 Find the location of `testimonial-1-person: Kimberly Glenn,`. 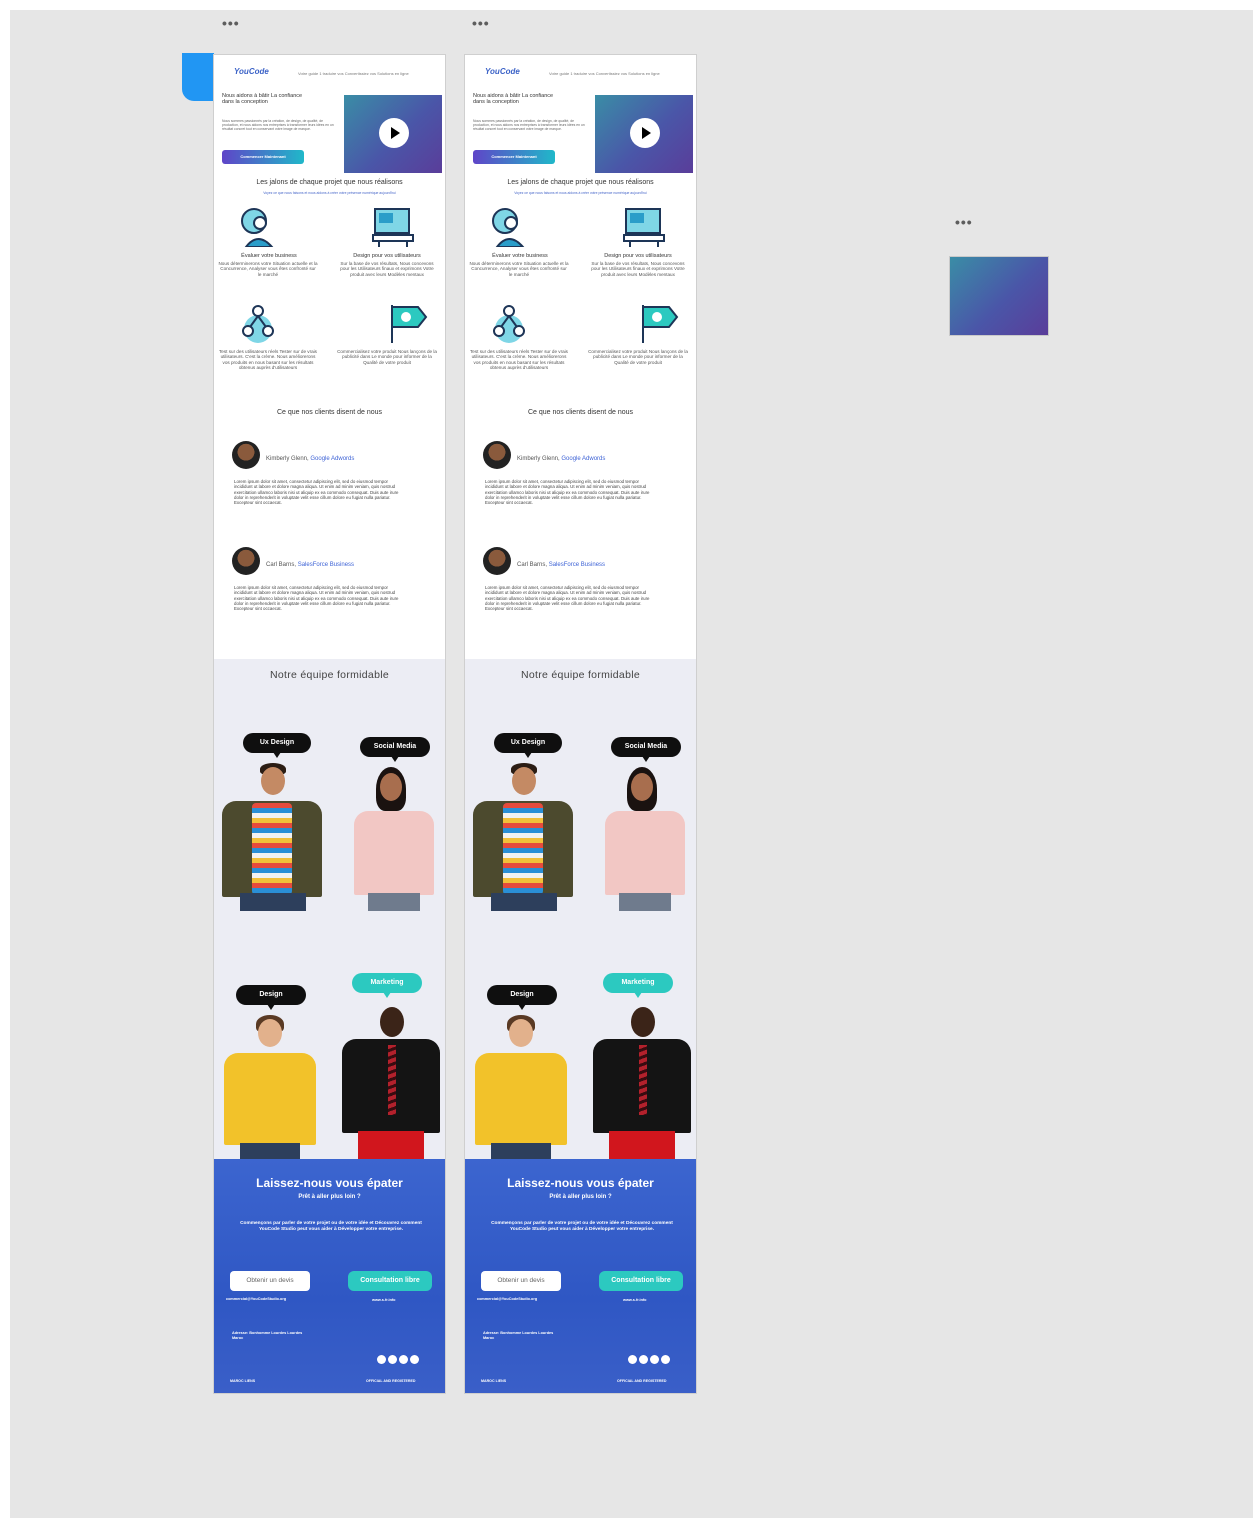

testimonial-1-person: Kimberly Glenn, is located at coordinates (287, 459).